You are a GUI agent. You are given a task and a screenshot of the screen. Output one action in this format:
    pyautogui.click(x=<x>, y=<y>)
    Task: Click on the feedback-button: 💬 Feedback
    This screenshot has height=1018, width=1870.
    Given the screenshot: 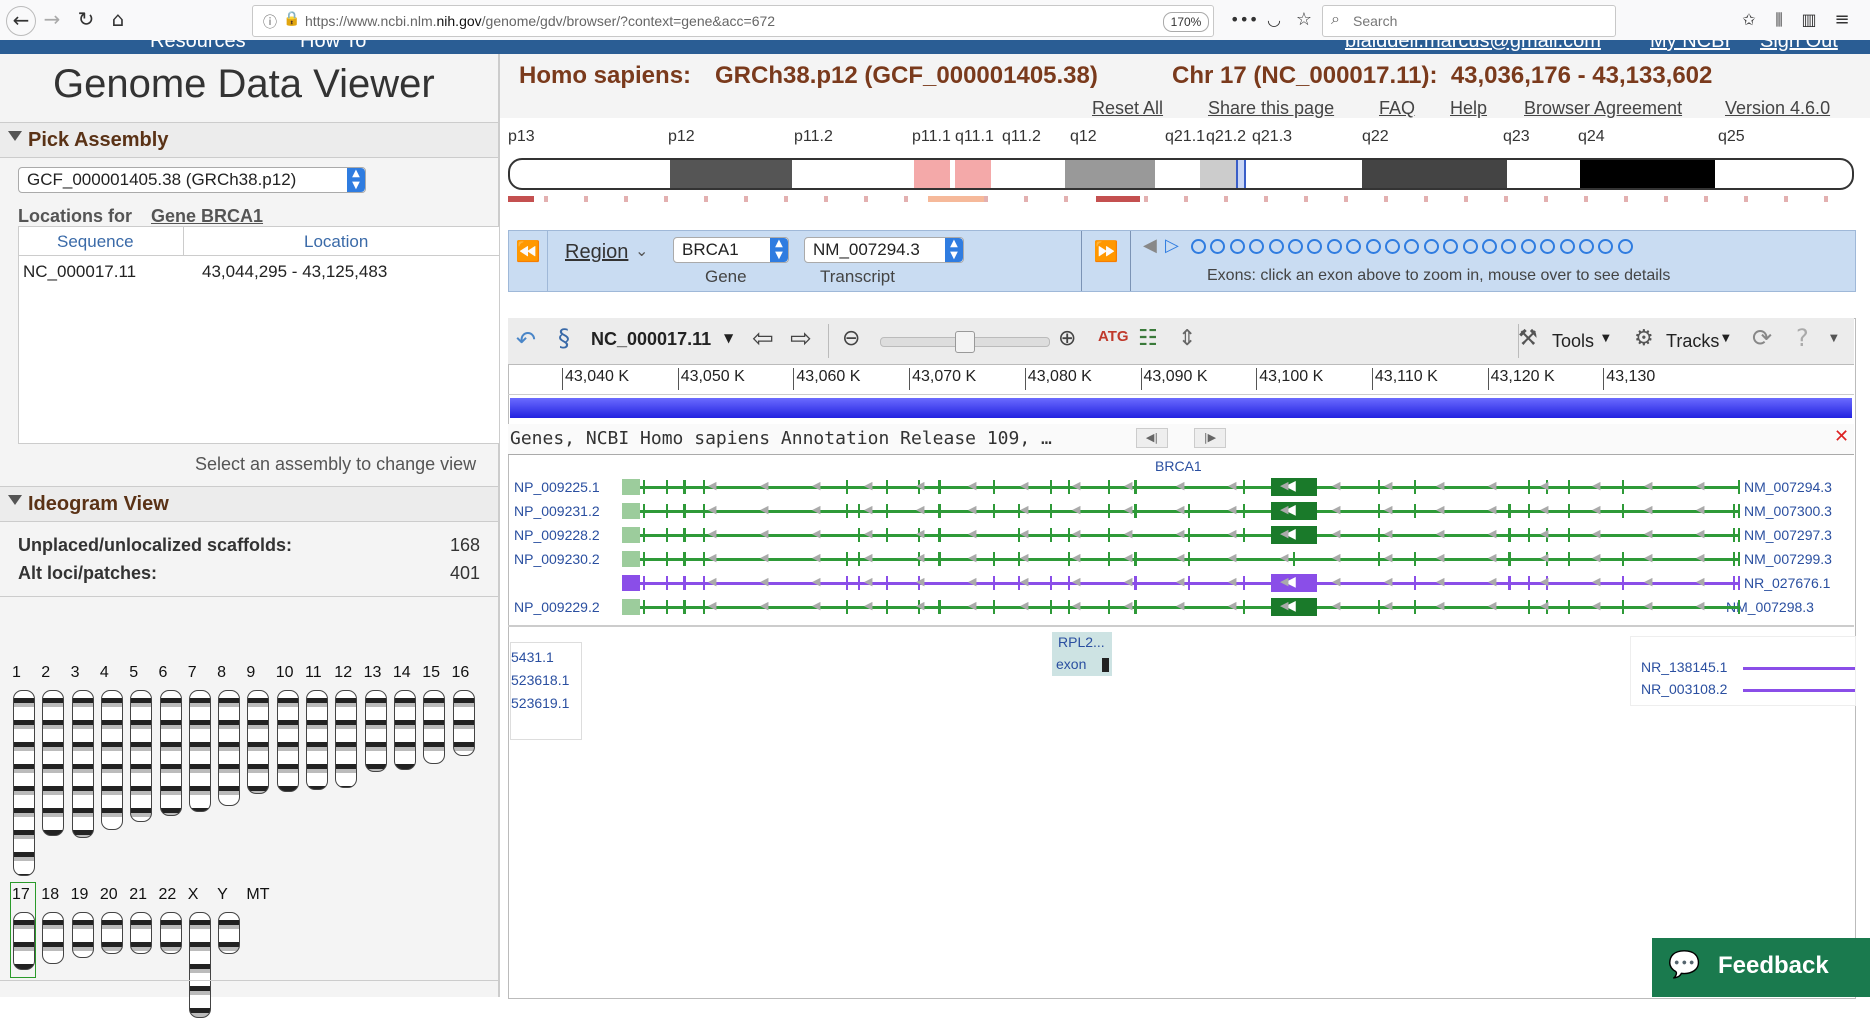 What is the action you would take?
    pyautogui.click(x=1761, y=967)
    